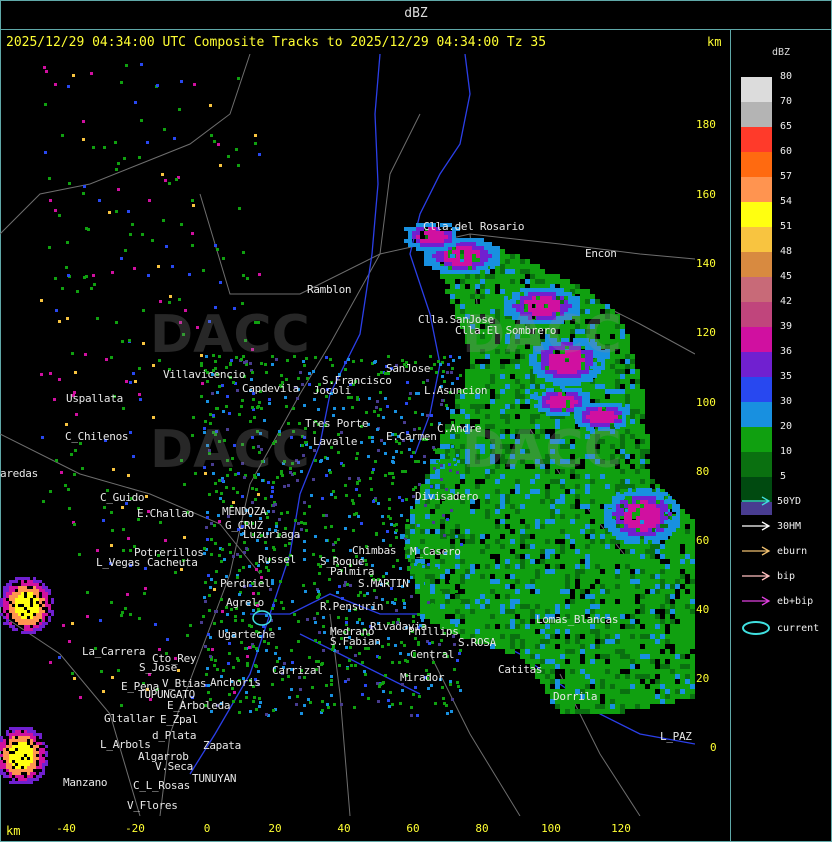 This screenshot has height=842, width=832. I want to click on place-label: E_Zpal, so click(179, 719).